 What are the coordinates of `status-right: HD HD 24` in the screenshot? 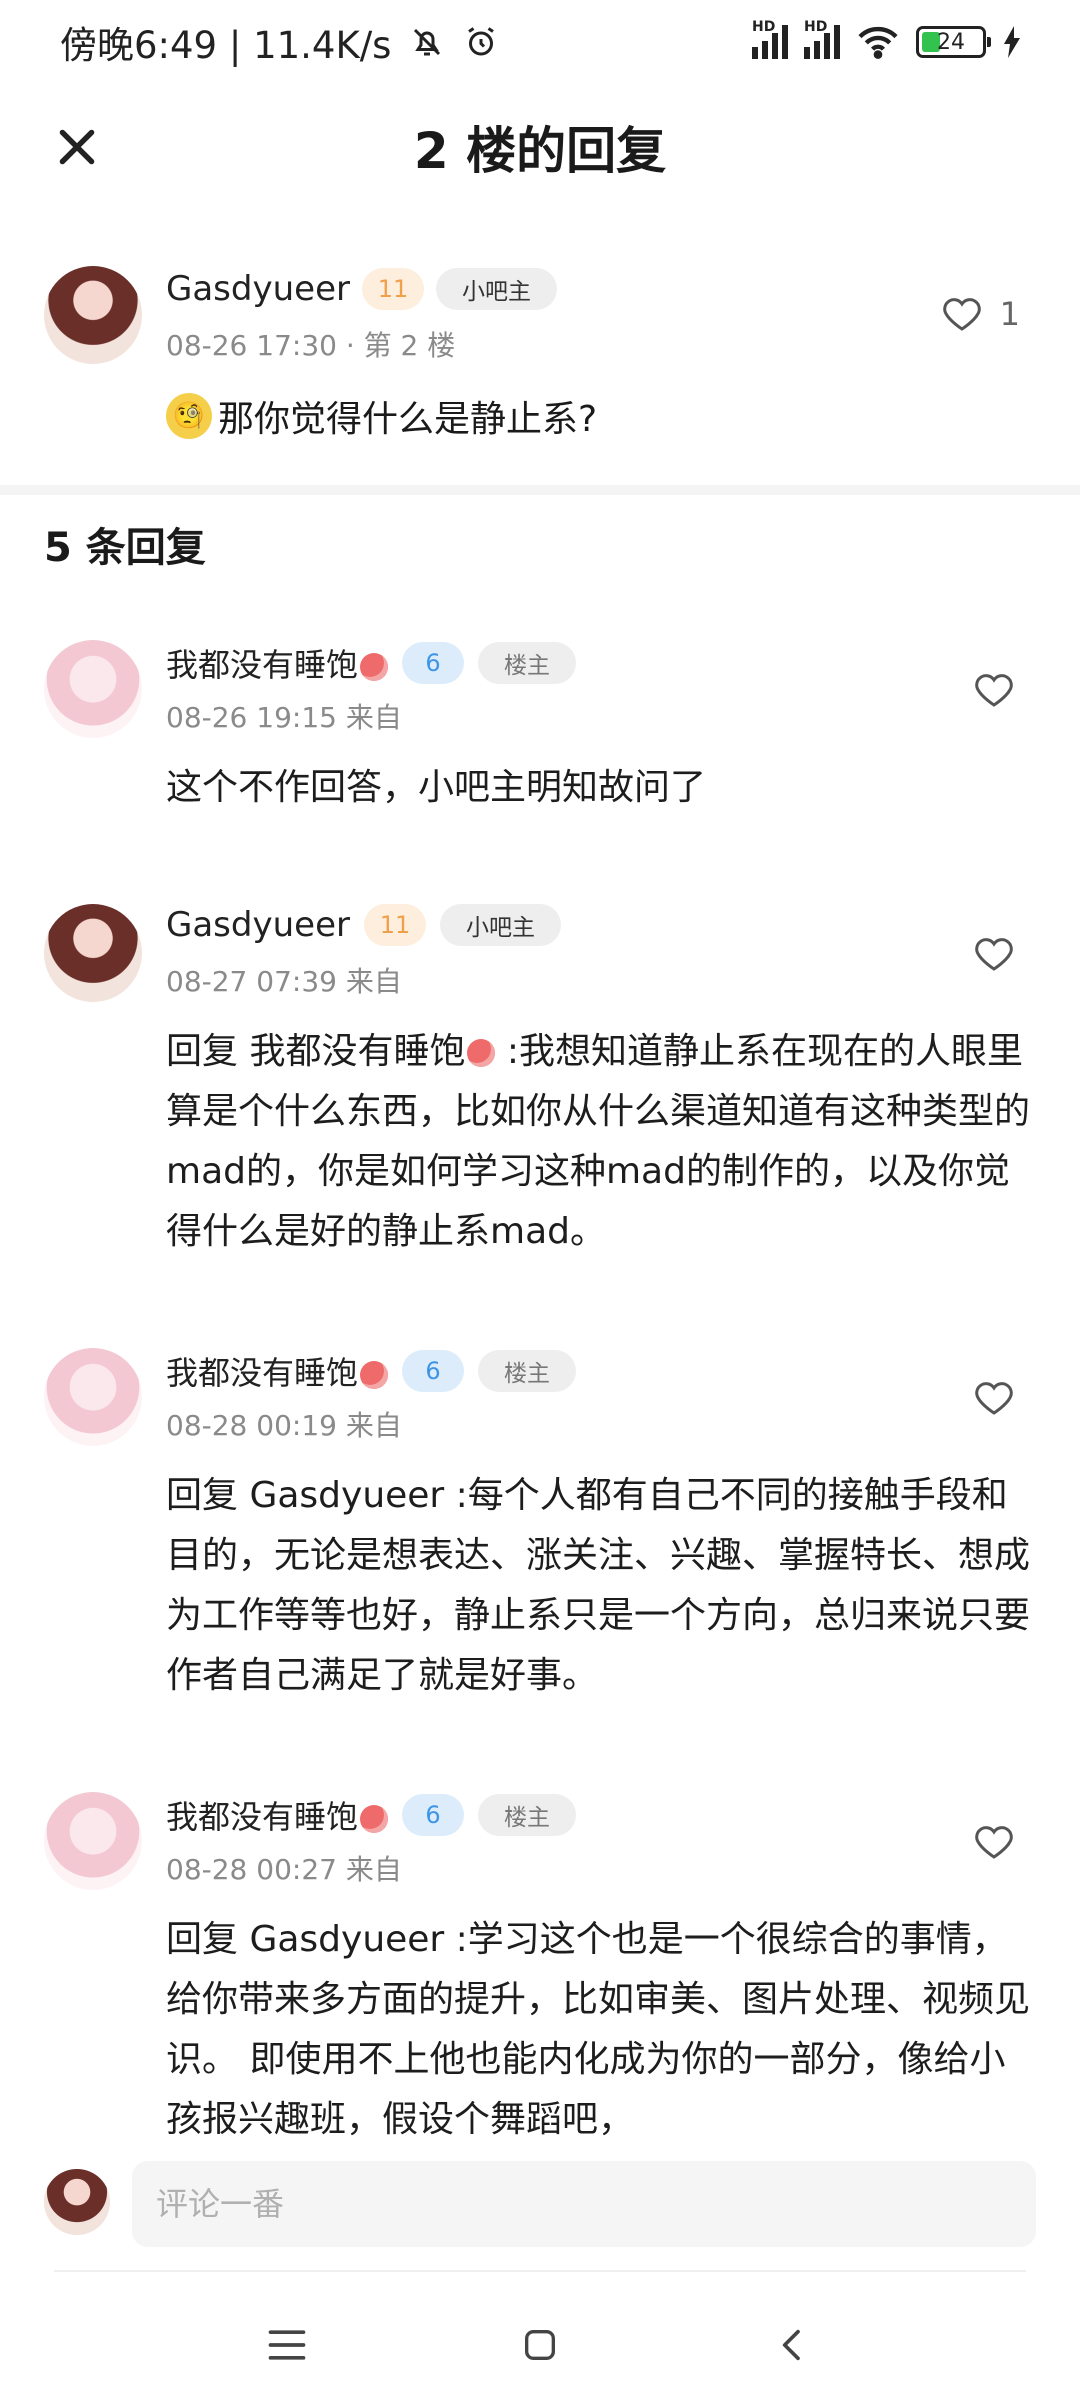 It's located at (887, 39).